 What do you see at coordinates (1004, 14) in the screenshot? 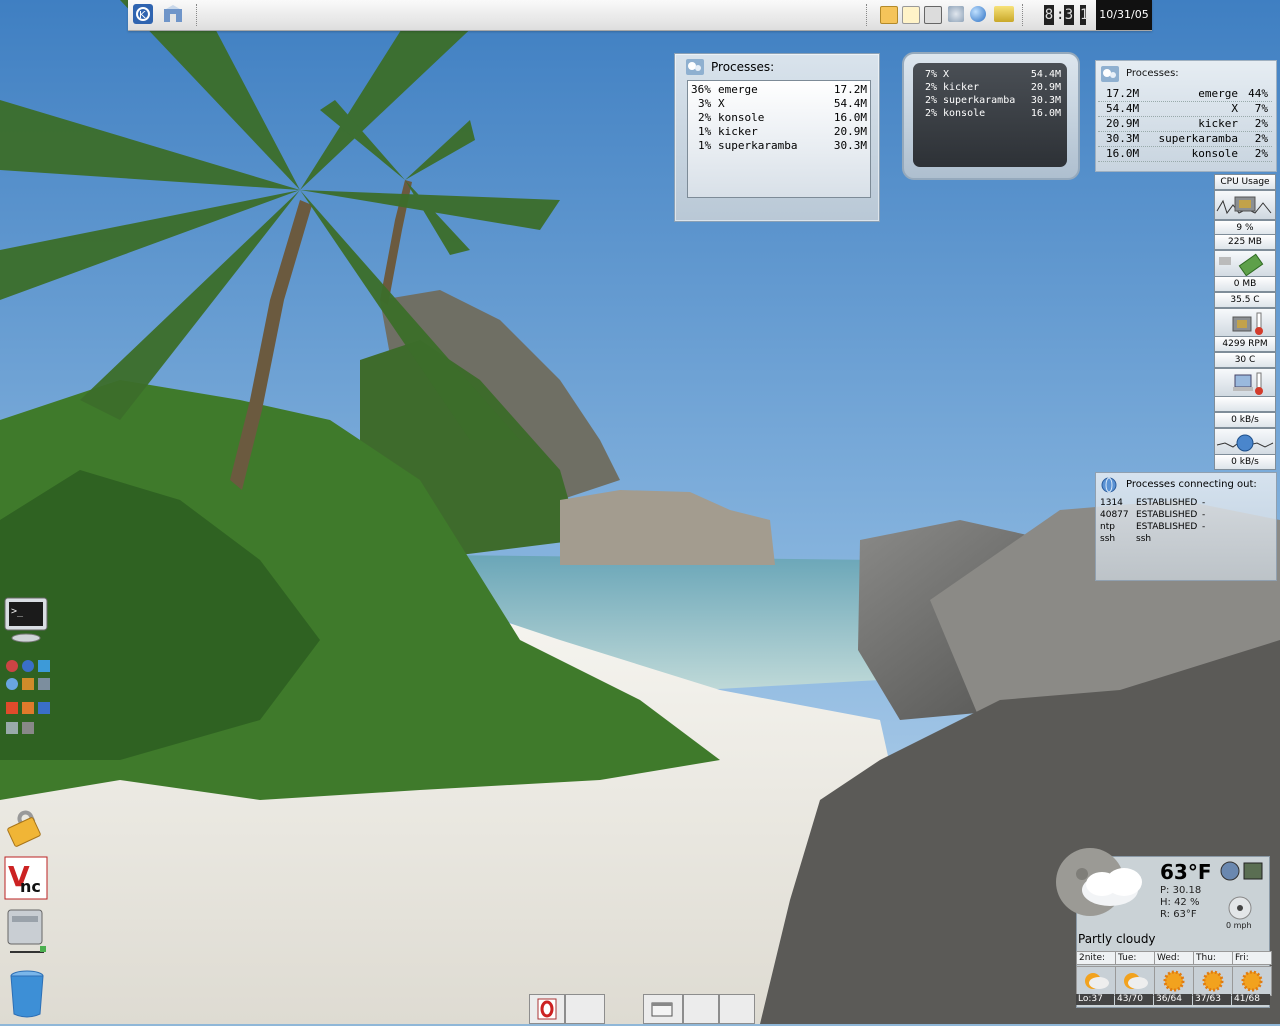
I see `battery-icon` at bounding box center [1004, 14].